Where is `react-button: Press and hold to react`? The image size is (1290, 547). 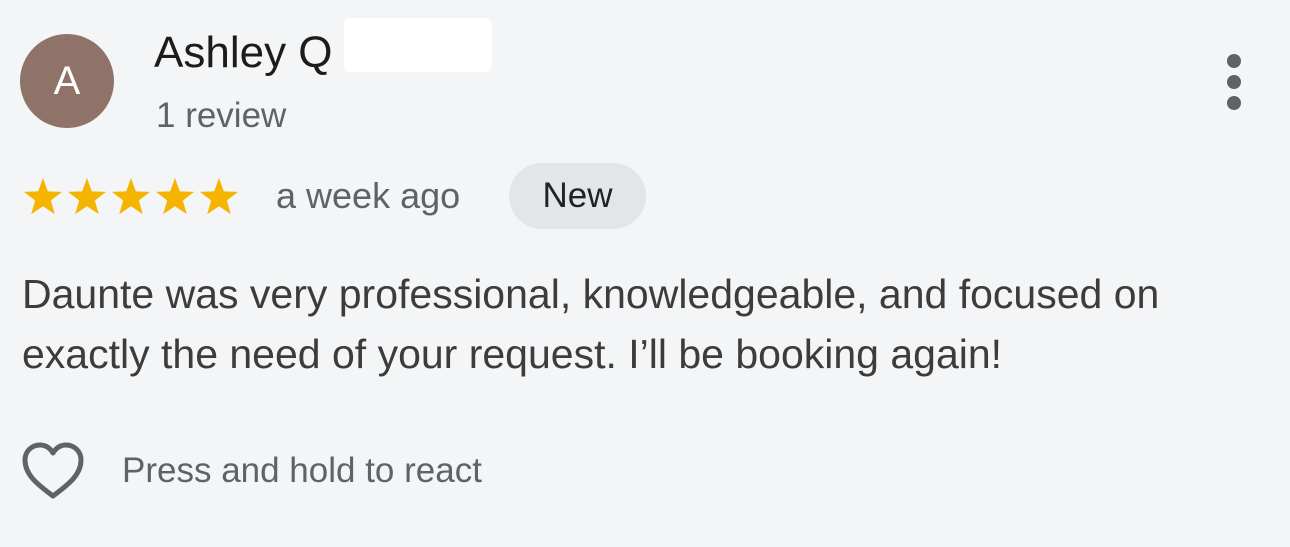
react-button: Press and hold to react is located at coordinates (251, 471).